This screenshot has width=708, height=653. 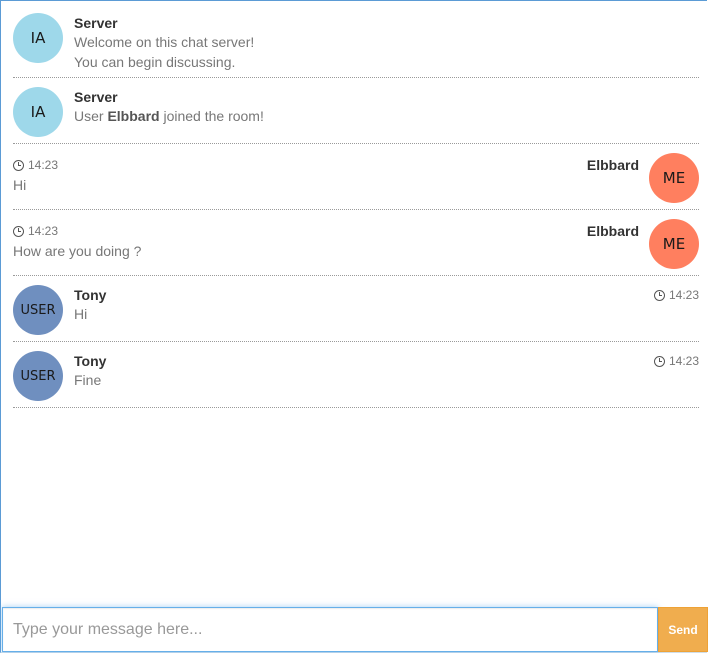 What do you see at coordinates (169, 116) in the screenshot?
I see `message-text: User Elbbard joined the room!` at bounding box center [169, 116].